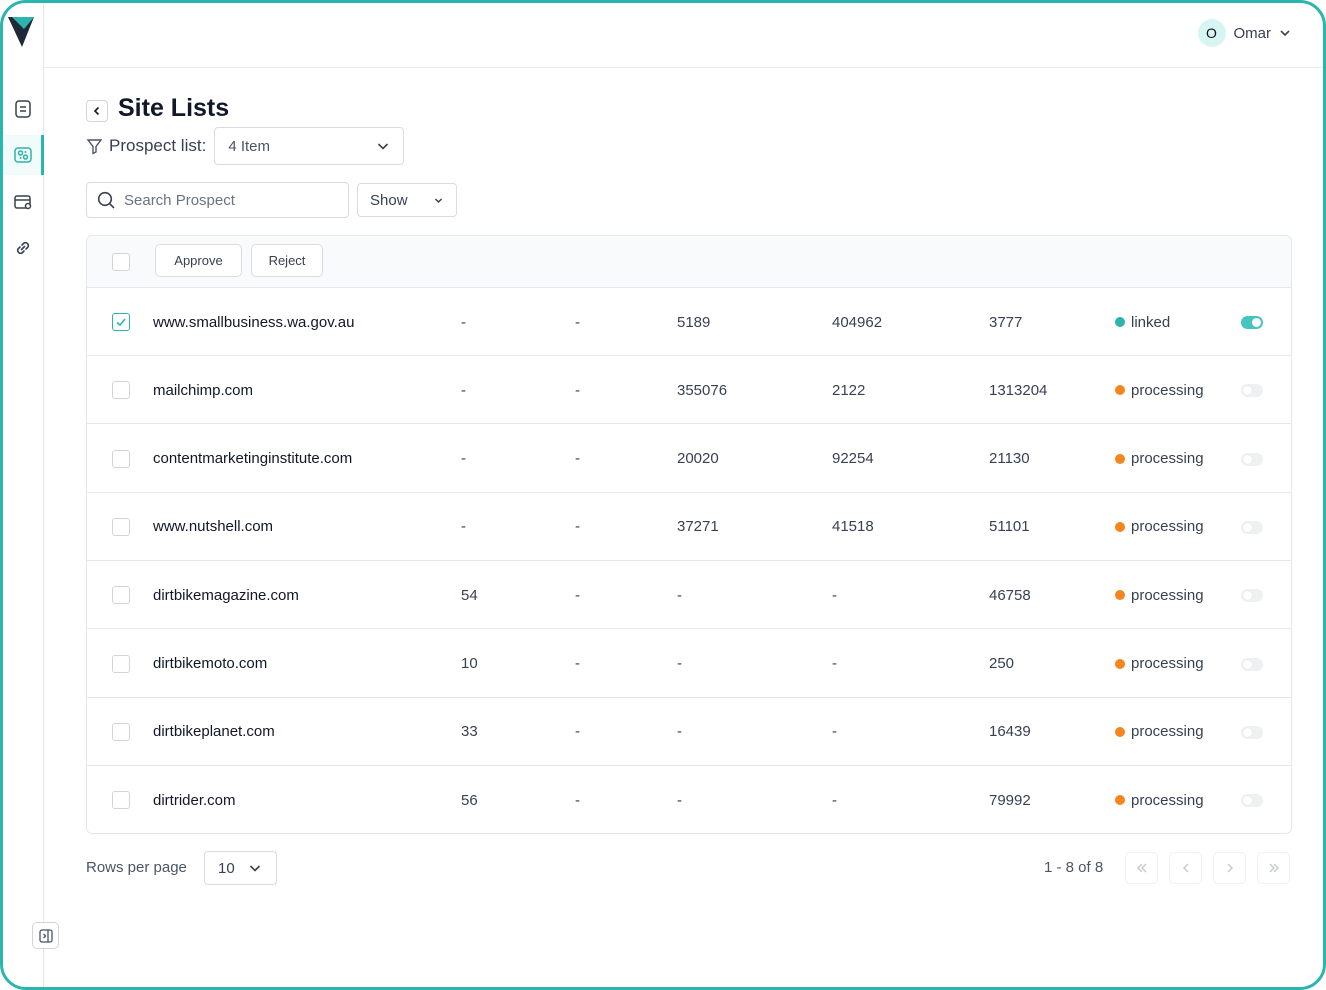 The image size is (1326, 990). What do you see at coordinates (210, 663) in the screenshot?
I see `row-domain: dirtbikemoto.com` at bounding box center [210, 663].